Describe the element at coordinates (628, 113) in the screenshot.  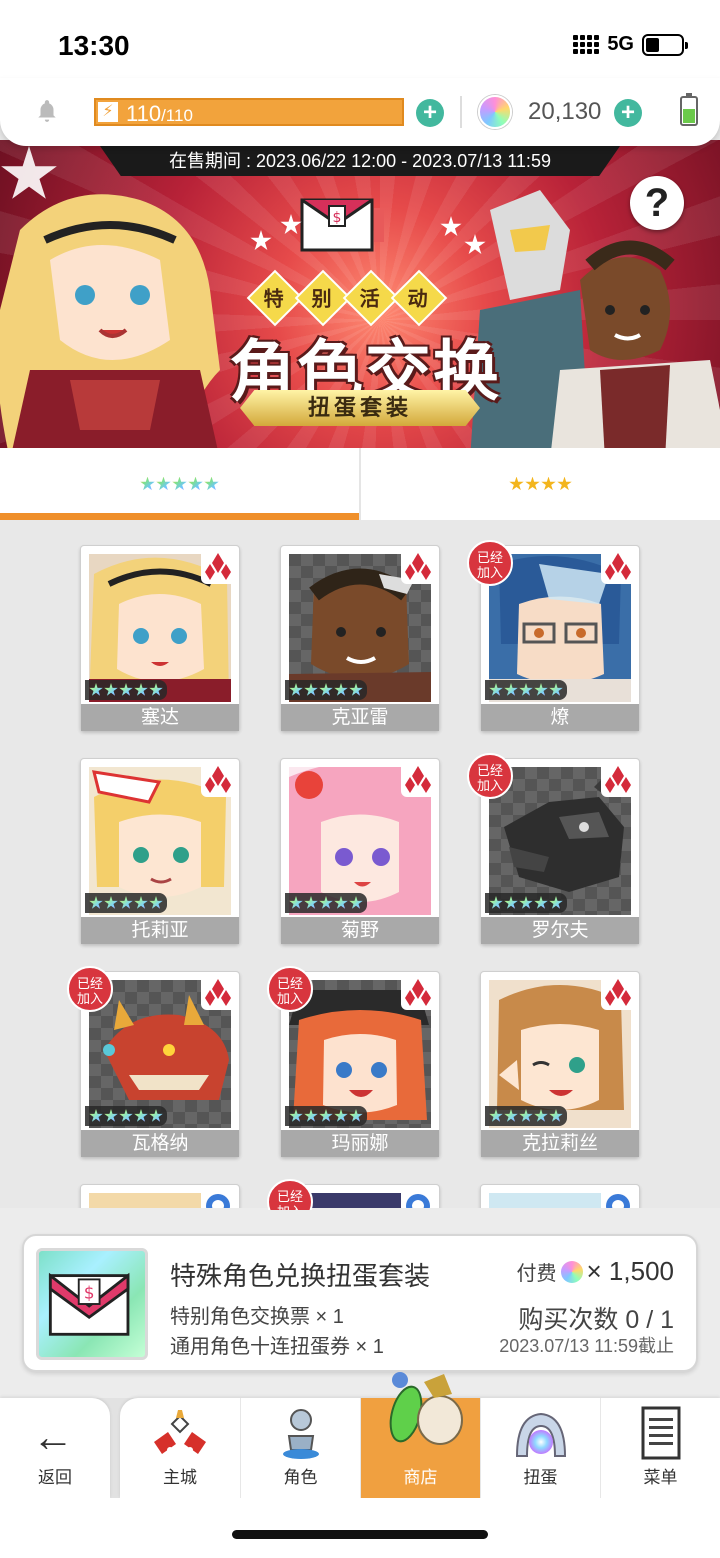
I see `add-gems-button: +` at that location.